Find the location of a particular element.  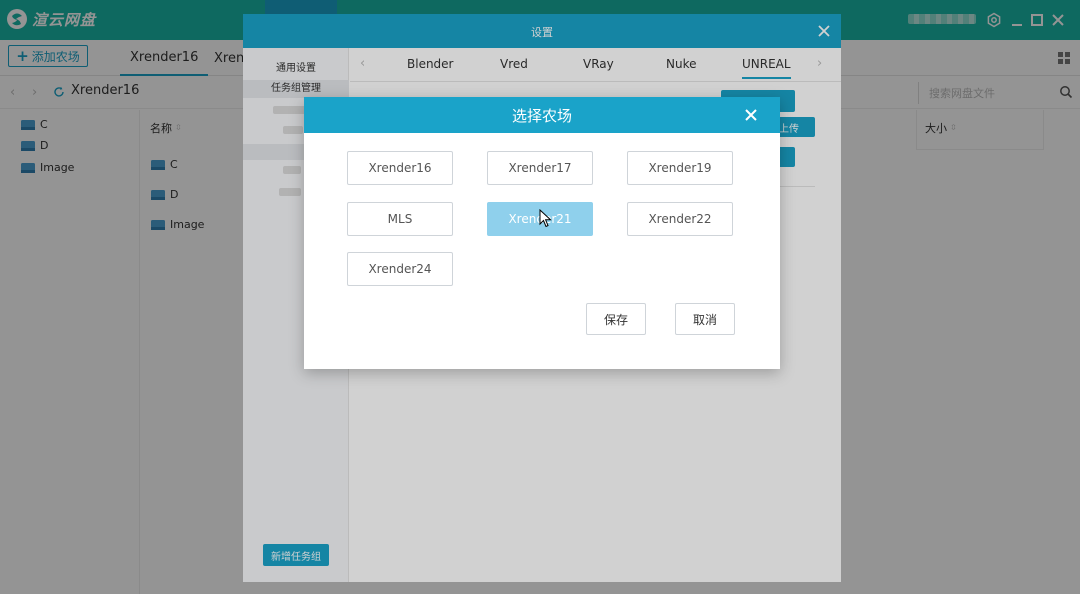

choose-farm-title: 选择农场 is located at coordinates (541, 116).